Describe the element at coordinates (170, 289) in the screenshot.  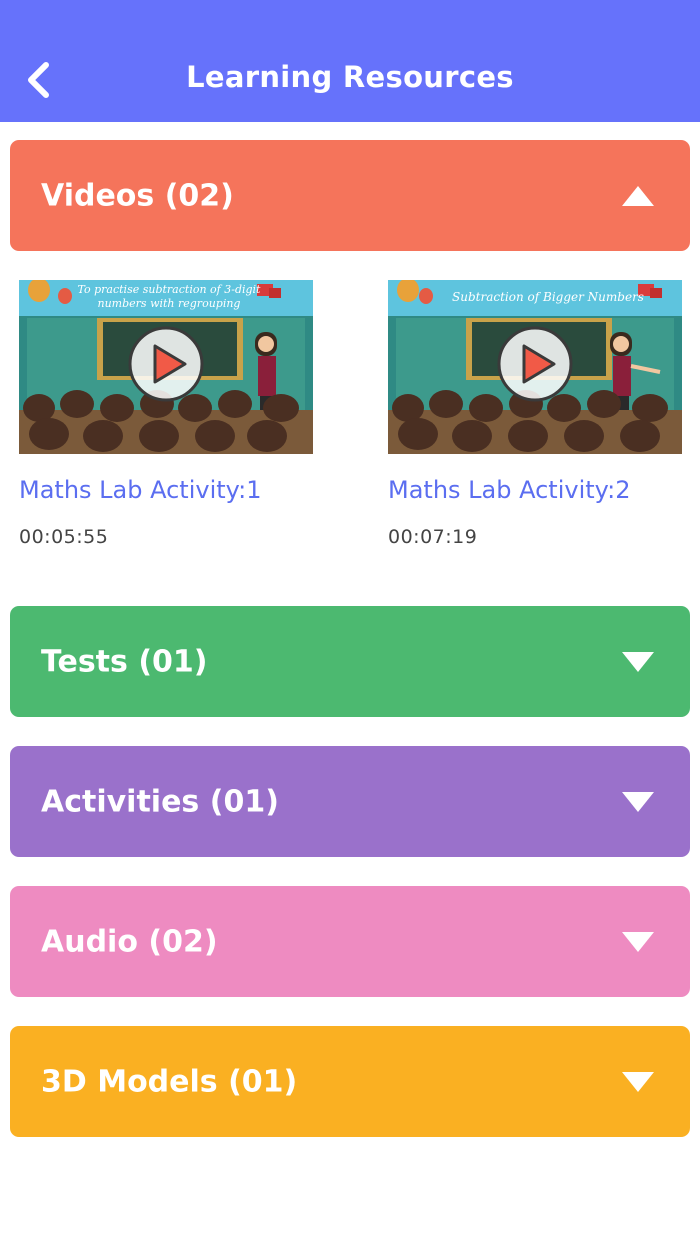
I see `thumbnail-caption: To practise subtraction of 3-digit` at that location.